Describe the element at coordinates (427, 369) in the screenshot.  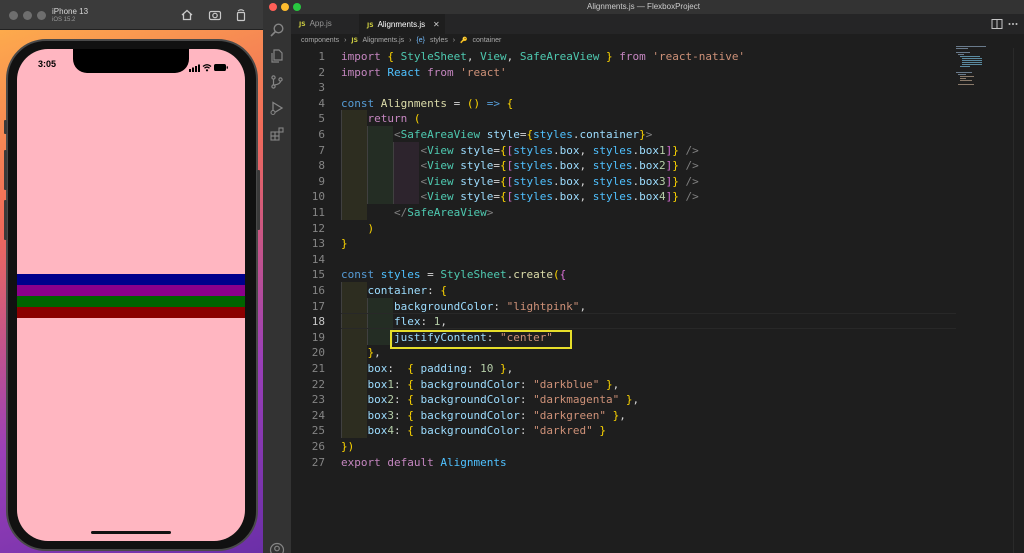
I see `code-text: box: { padding: 10 },` at that location.